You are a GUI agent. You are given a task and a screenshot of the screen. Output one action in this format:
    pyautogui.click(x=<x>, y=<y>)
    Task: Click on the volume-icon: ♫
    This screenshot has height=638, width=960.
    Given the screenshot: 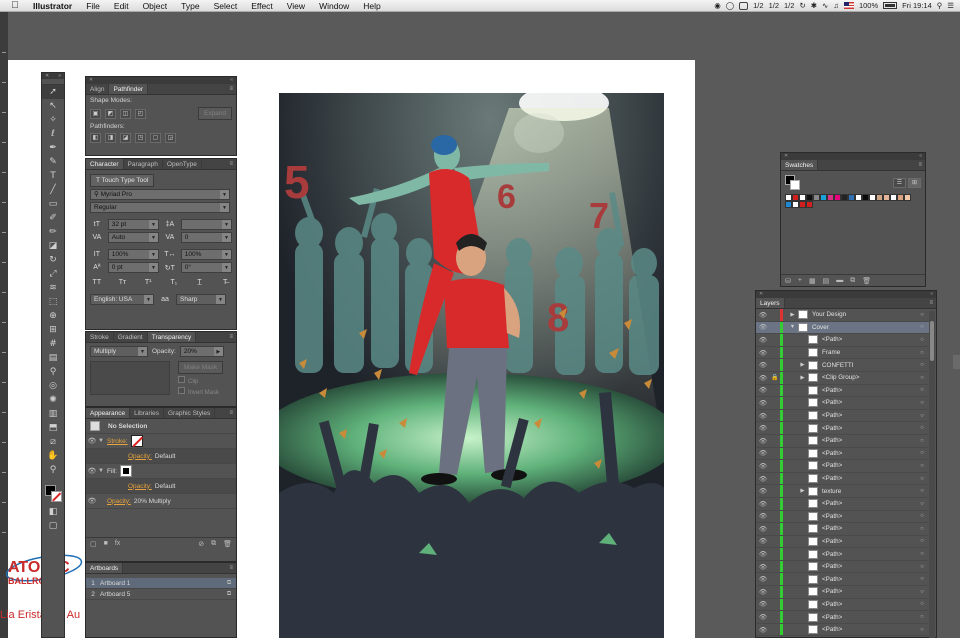 What is the action you would take?
    pyautogui.click(x=836, y=5)
    